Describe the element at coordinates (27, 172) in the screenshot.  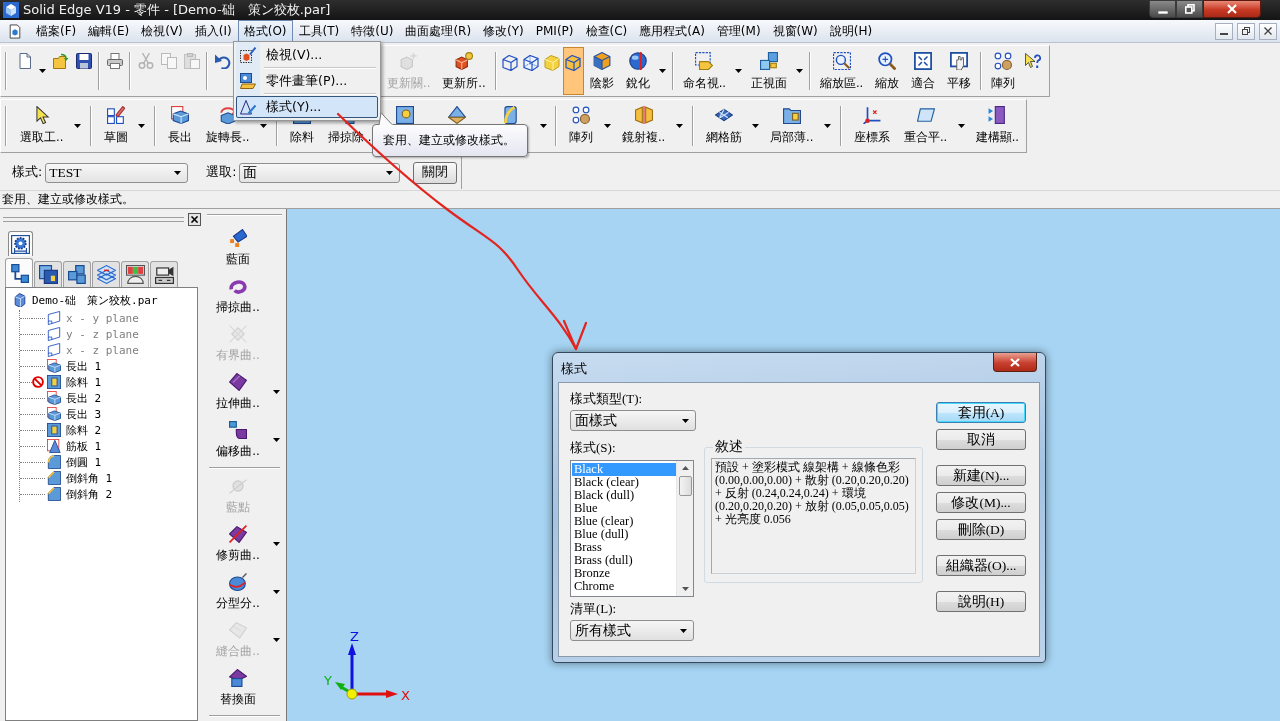
I see `style-label: 樣式:` at that location.